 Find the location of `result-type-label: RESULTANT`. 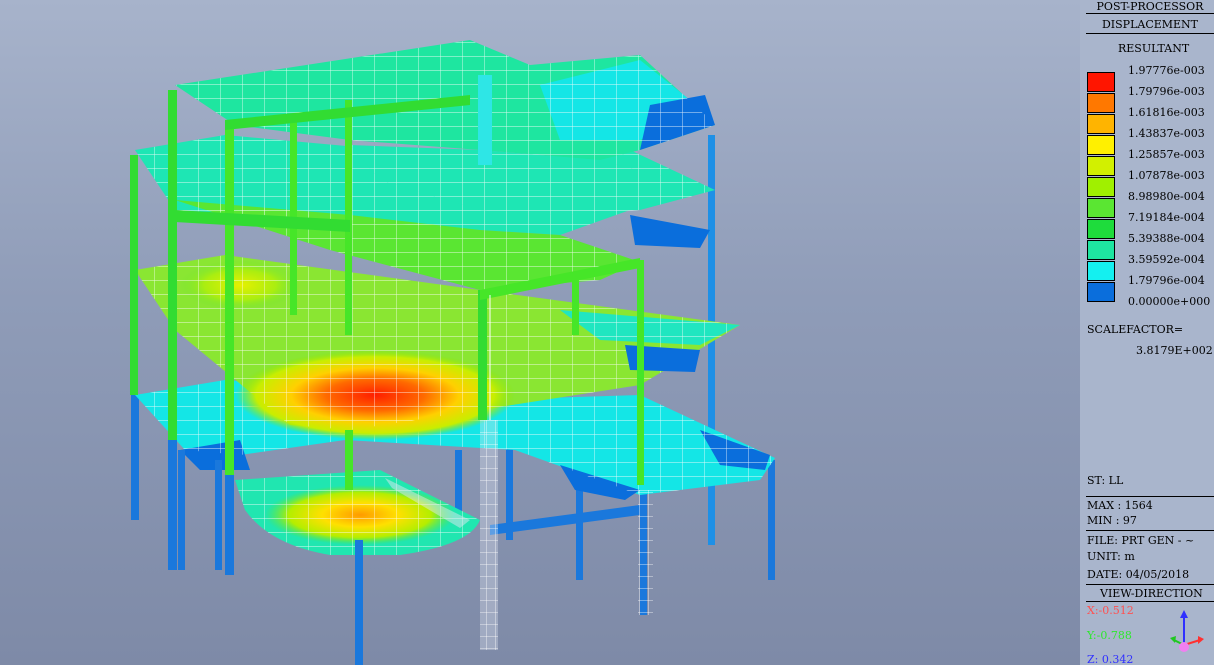

result-type-label: RESULTANT is located at coordinates (1154, 48).